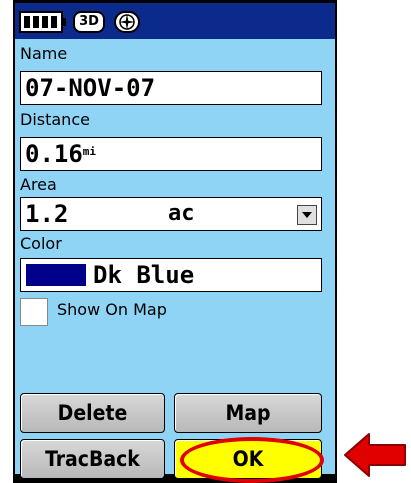 This screenshot has height=483, width=411. What do you see at coordinates (90, 88) in the screenshot?
I see `name-value: 07-NOV-07` at bounding box center [90, 88].